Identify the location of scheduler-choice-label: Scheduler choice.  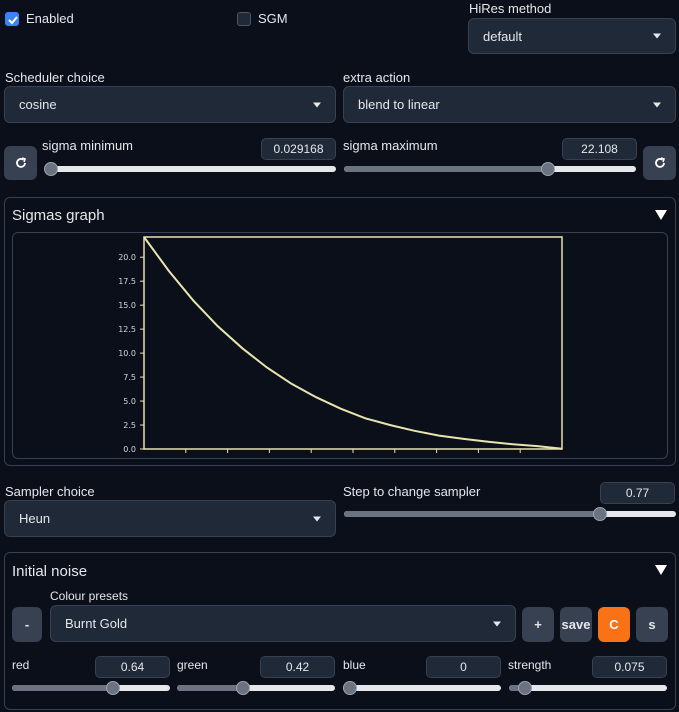
(55, 77).